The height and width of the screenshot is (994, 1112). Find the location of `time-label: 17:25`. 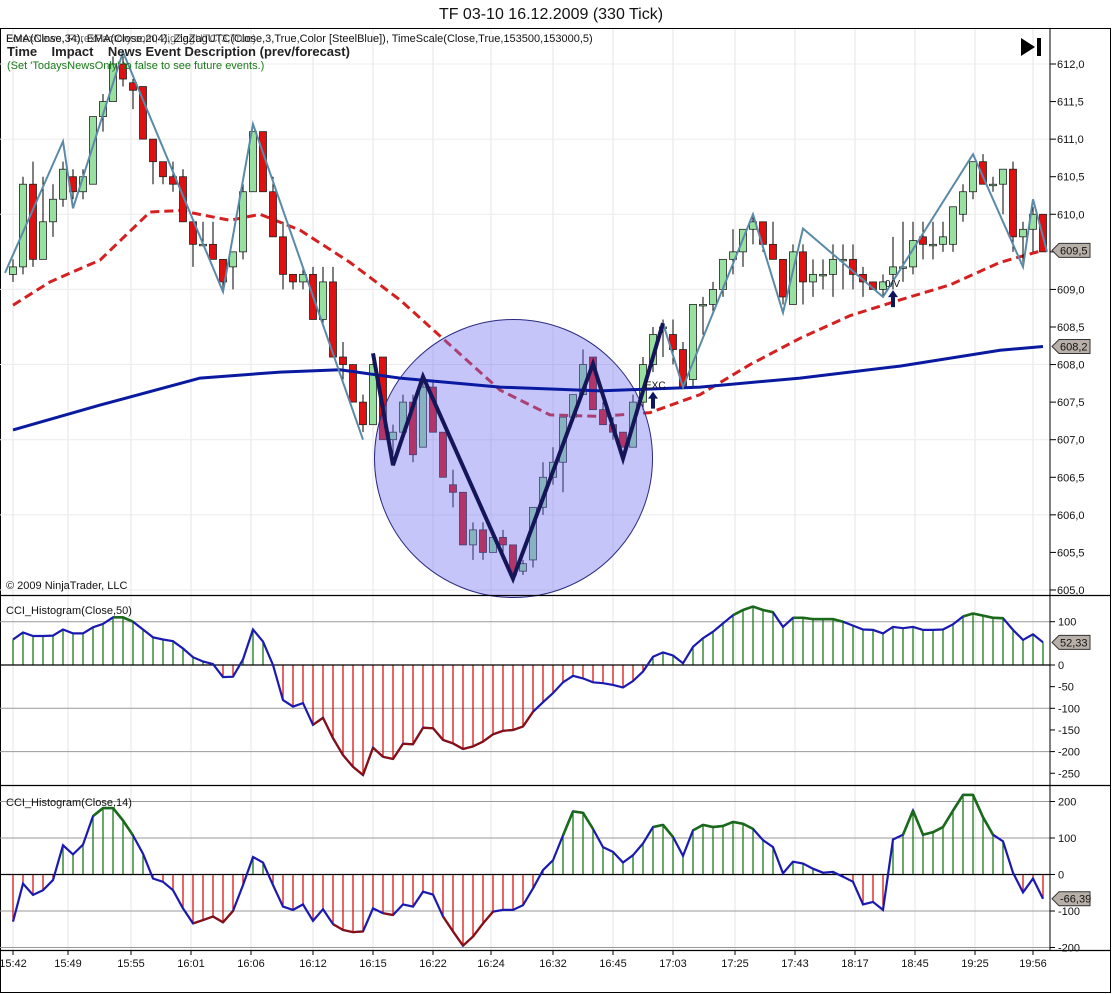

time-label: 17:25 is located at coordinates (735, 964).